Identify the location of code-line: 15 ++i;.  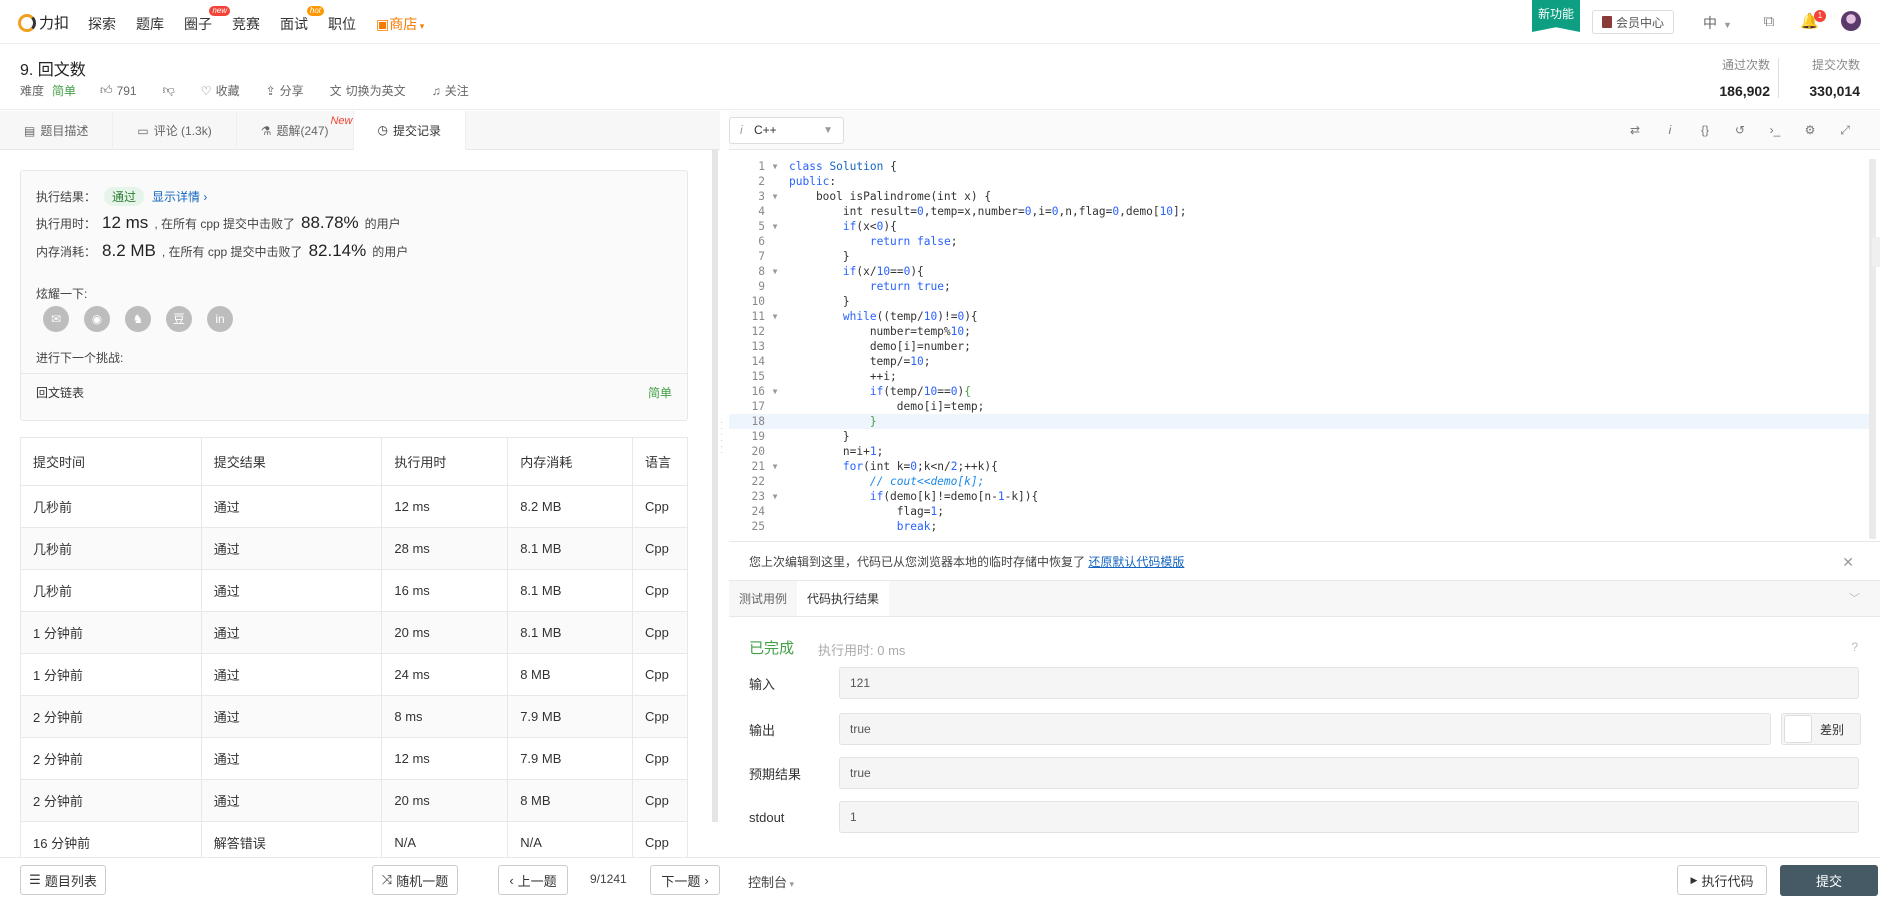
(1300, 376).